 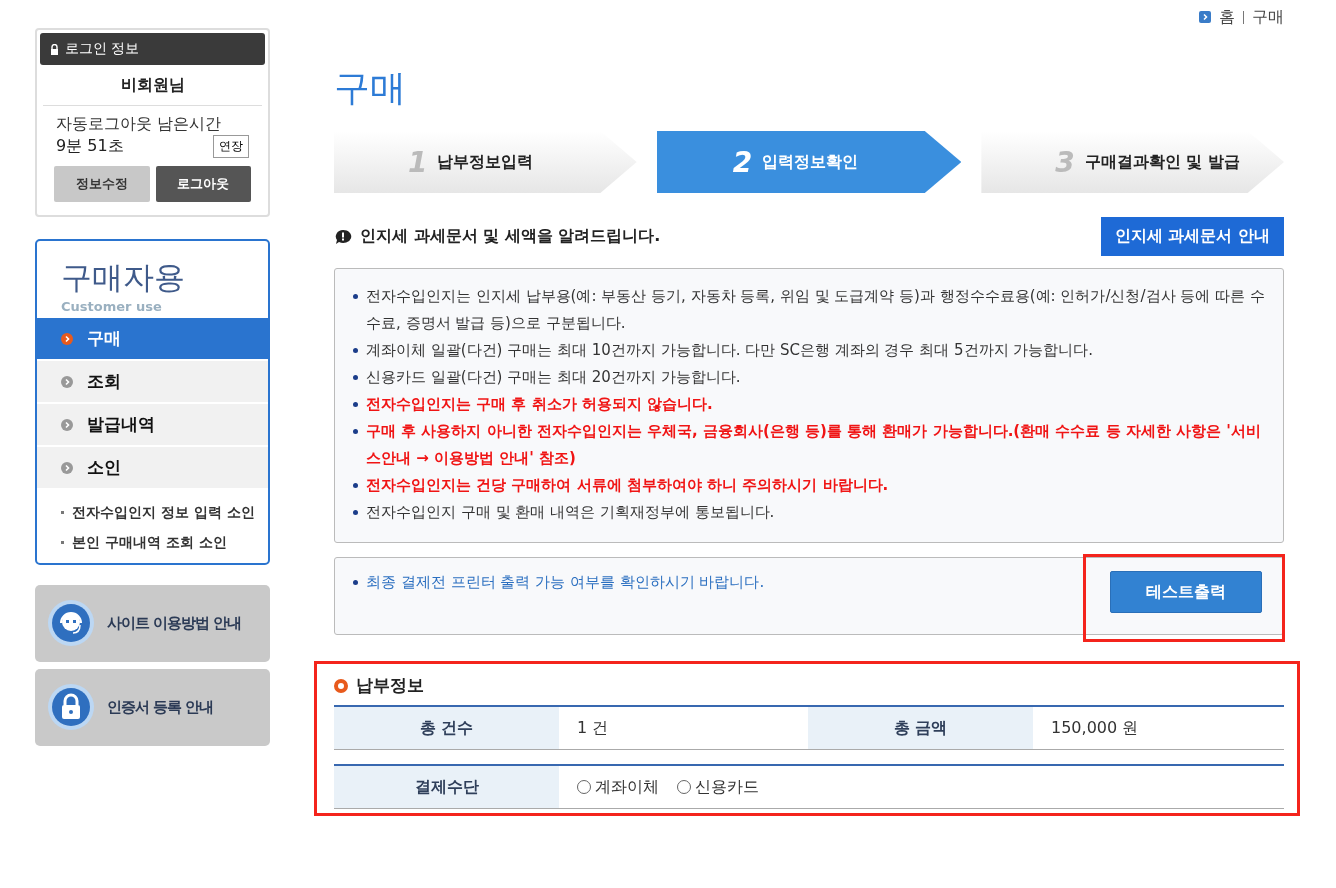 I want to click on menu-subtitle: Customer use, so click(x=111, y=307).